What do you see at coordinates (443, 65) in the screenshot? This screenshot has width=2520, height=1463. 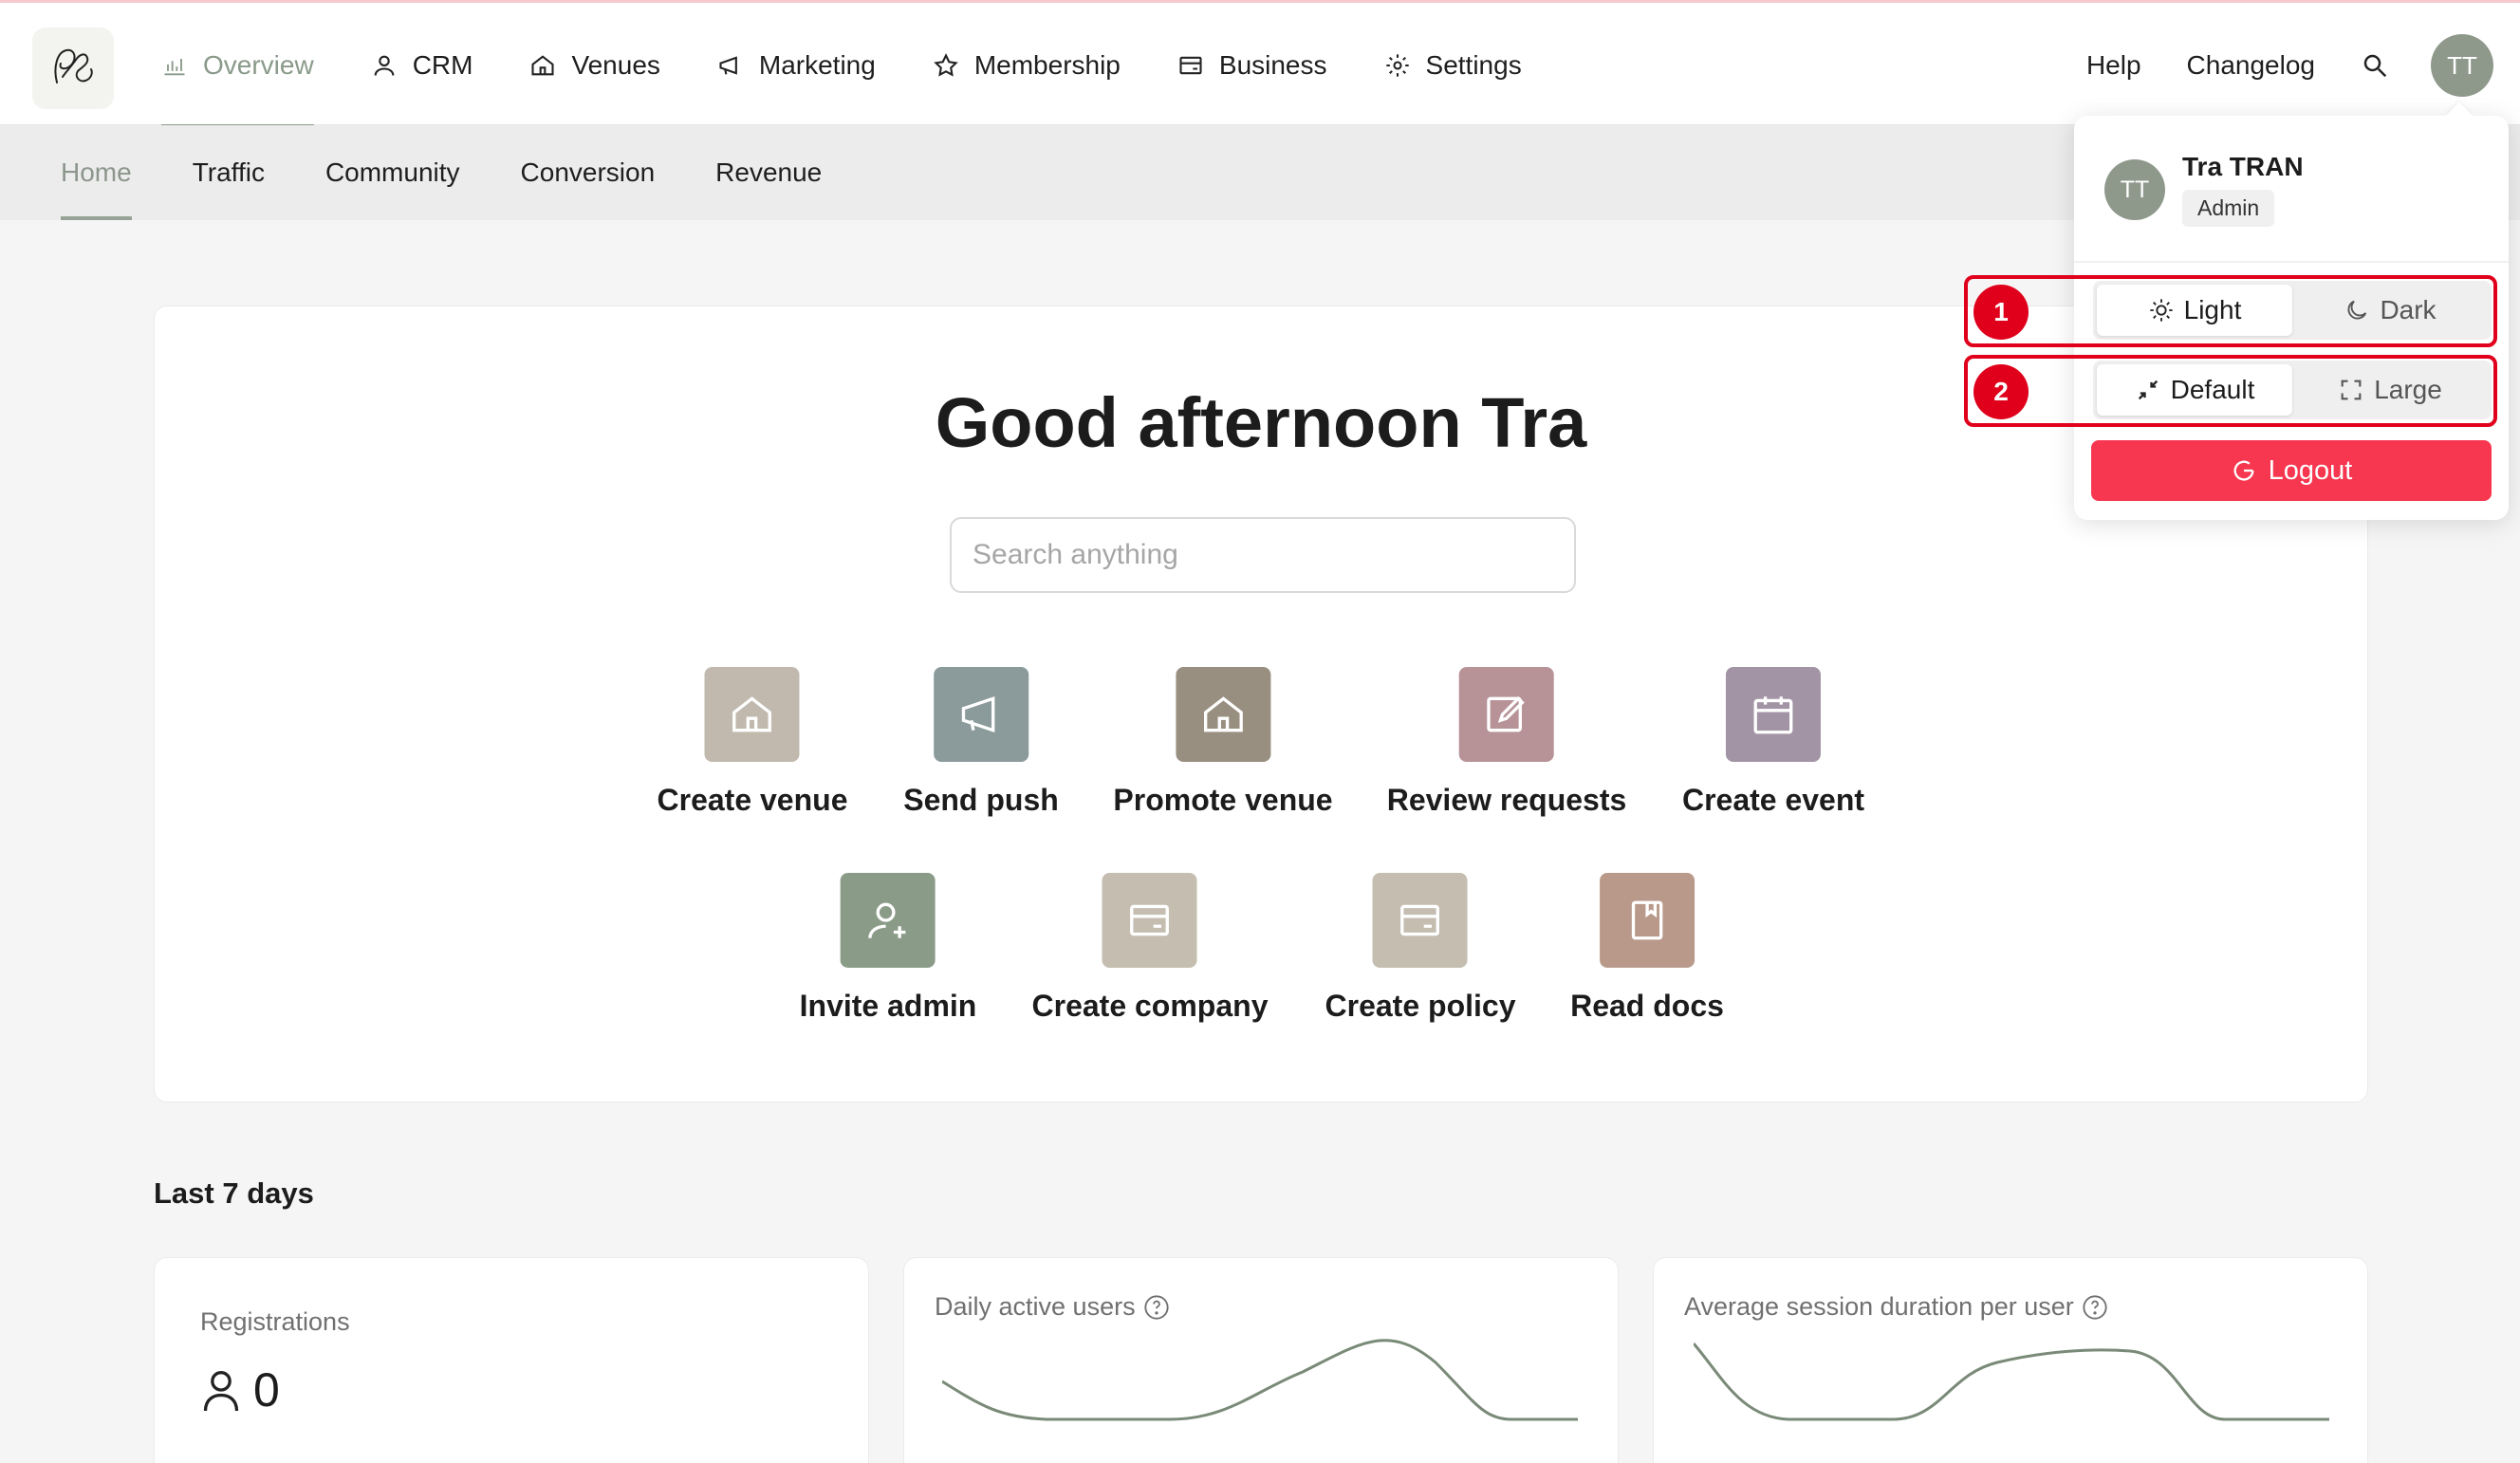 I see `nav-crm-label: CRM` at bounding box center [443, 65].